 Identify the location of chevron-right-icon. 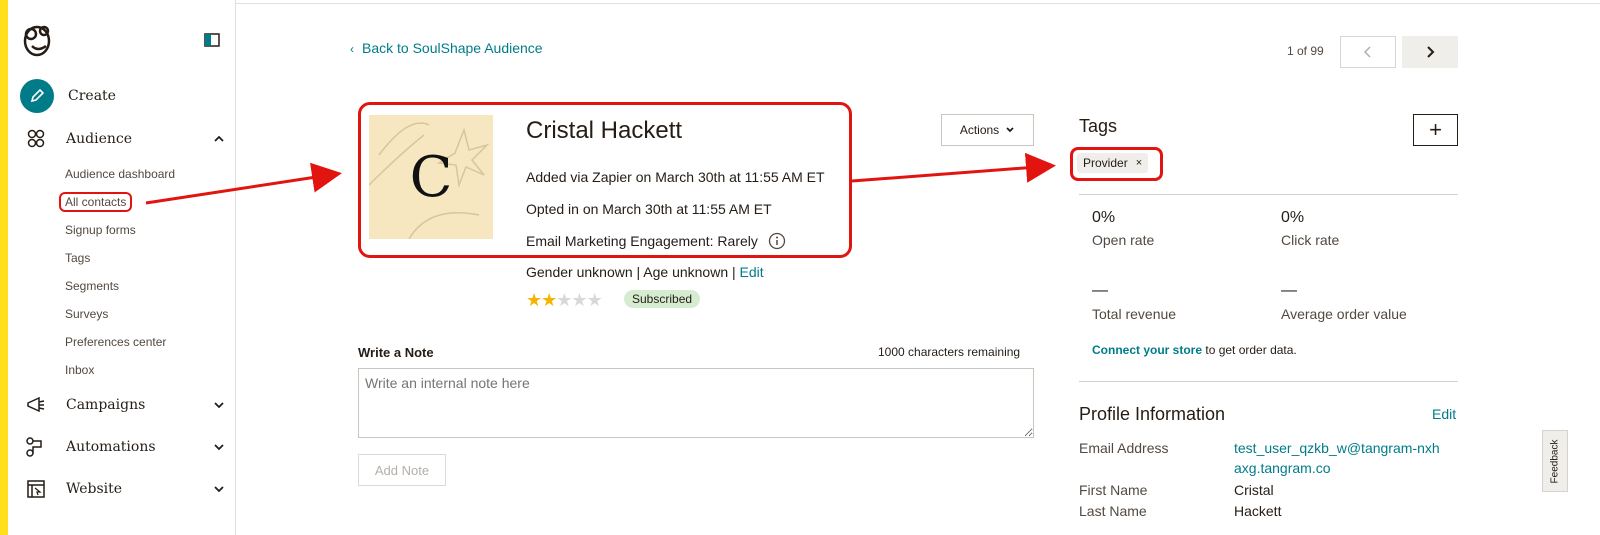
(1431, 52).